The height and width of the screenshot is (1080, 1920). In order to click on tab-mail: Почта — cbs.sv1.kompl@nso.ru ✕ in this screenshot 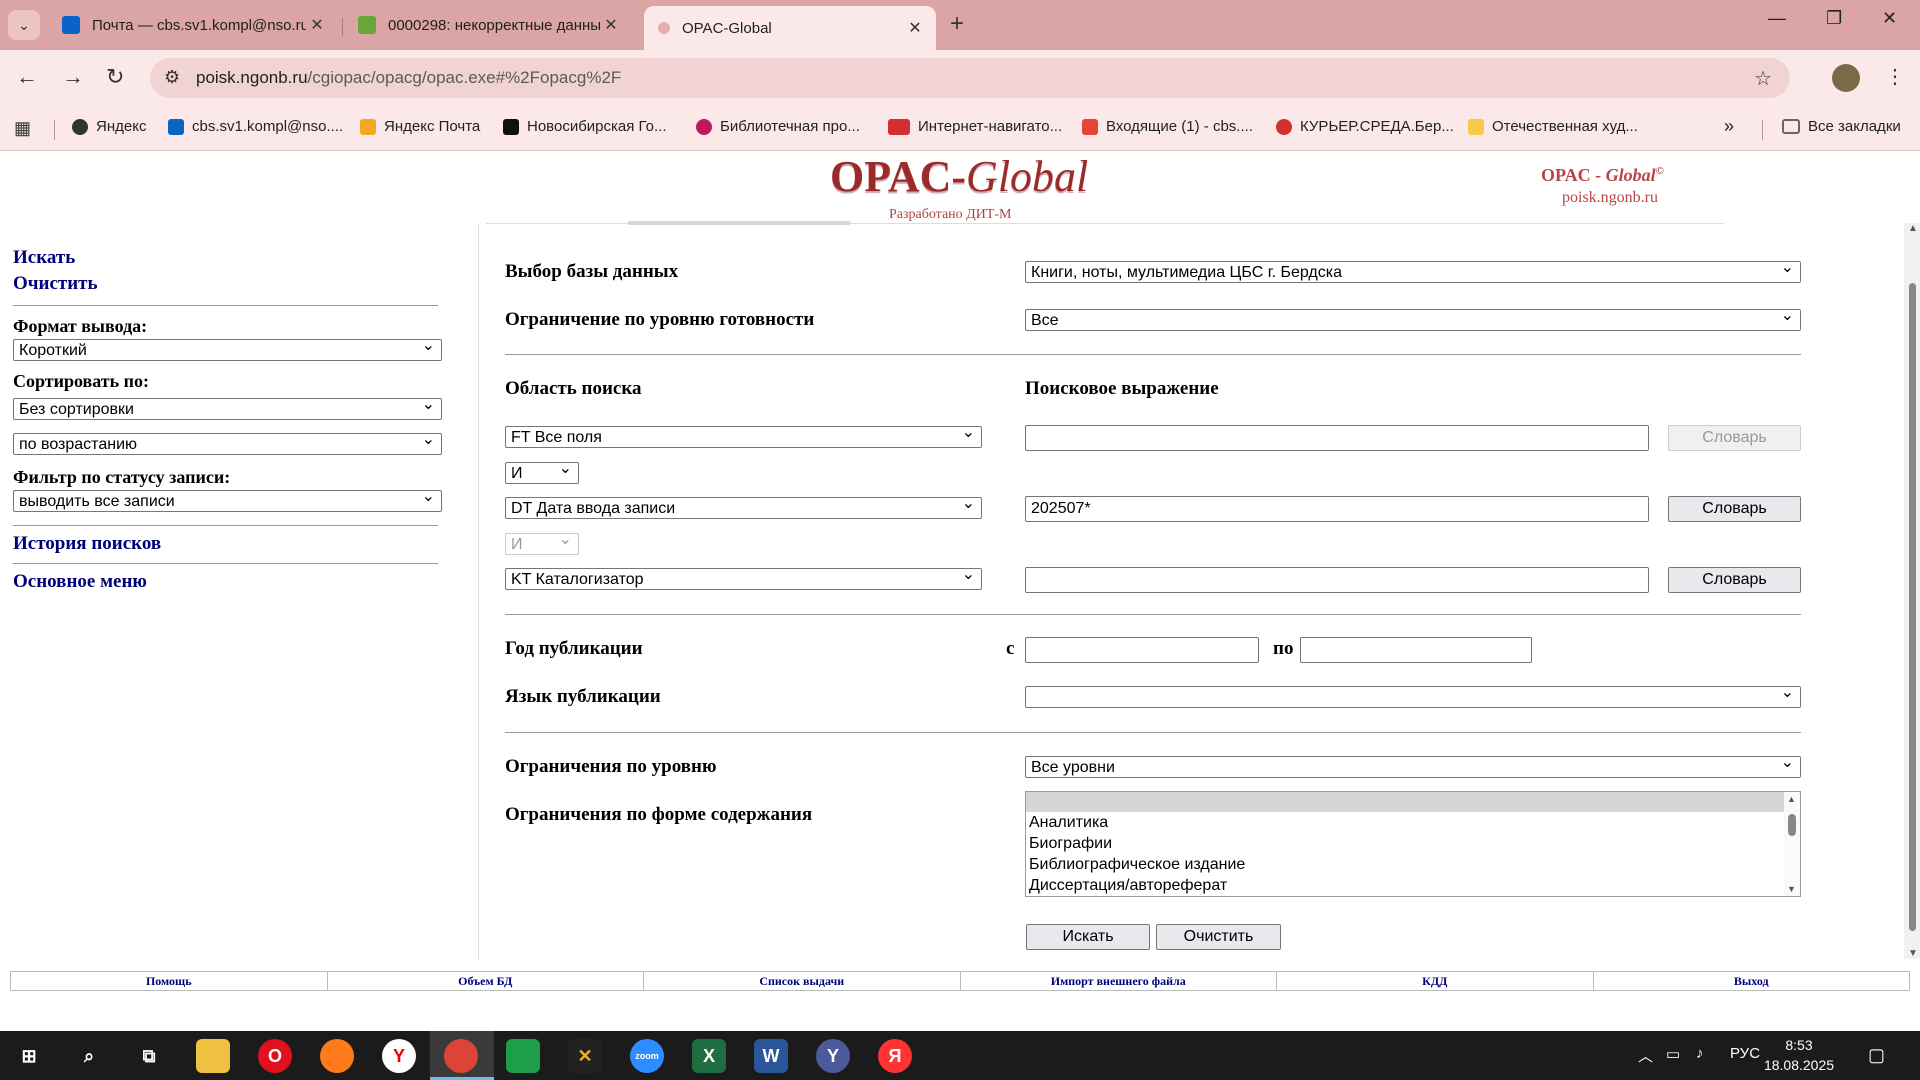, I will do `click(193, 25)`.